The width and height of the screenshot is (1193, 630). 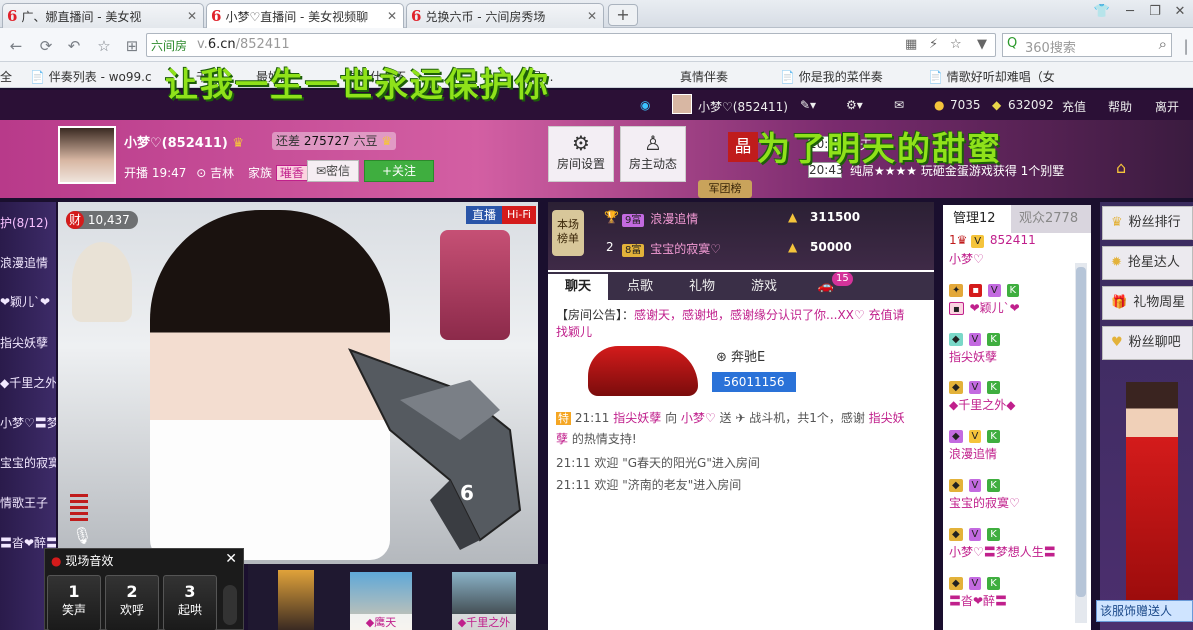 I want to click on bookmark-item: 真情伴奏, so click(x=704, y=76).